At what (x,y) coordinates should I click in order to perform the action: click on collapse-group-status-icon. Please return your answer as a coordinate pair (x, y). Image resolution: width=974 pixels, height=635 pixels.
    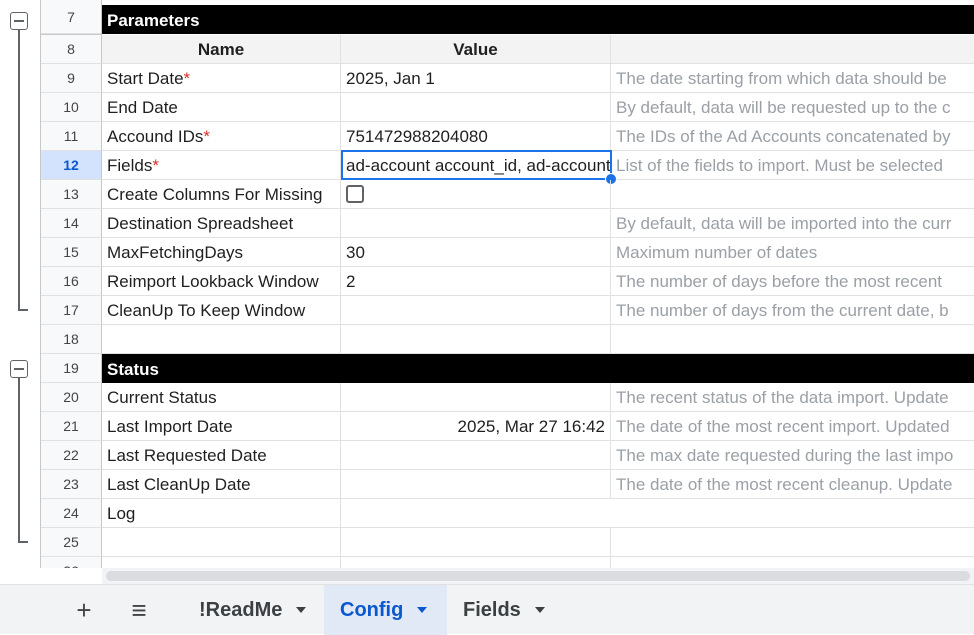
    Looking at the image, I should click on (19, 369).